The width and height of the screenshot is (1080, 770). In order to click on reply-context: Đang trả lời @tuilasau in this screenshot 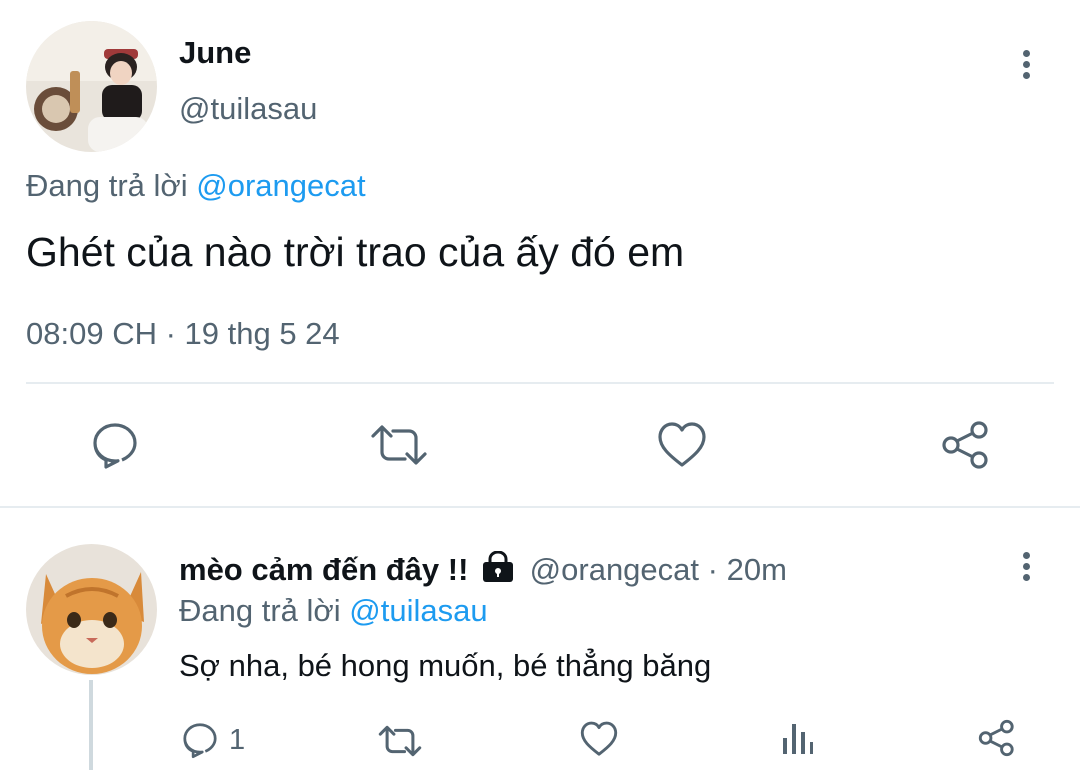, I will do `click(333, 611)`.